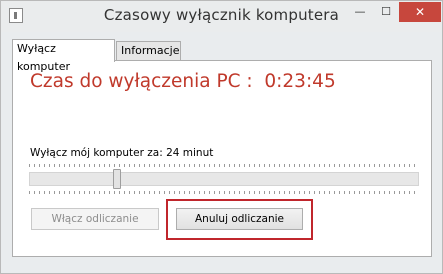 The width and height of the screenshot is (443, 274). What do you see at coordinates (360, 12) in the screenshot?
I see `minimize-icon: —` at bounding box center [360, 12].